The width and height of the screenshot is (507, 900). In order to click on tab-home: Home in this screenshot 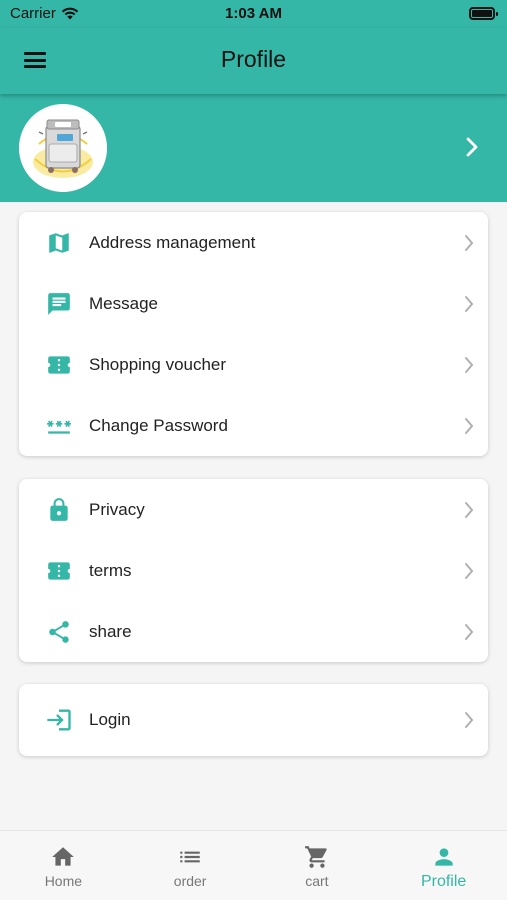, I will do `click(63, 865)`.